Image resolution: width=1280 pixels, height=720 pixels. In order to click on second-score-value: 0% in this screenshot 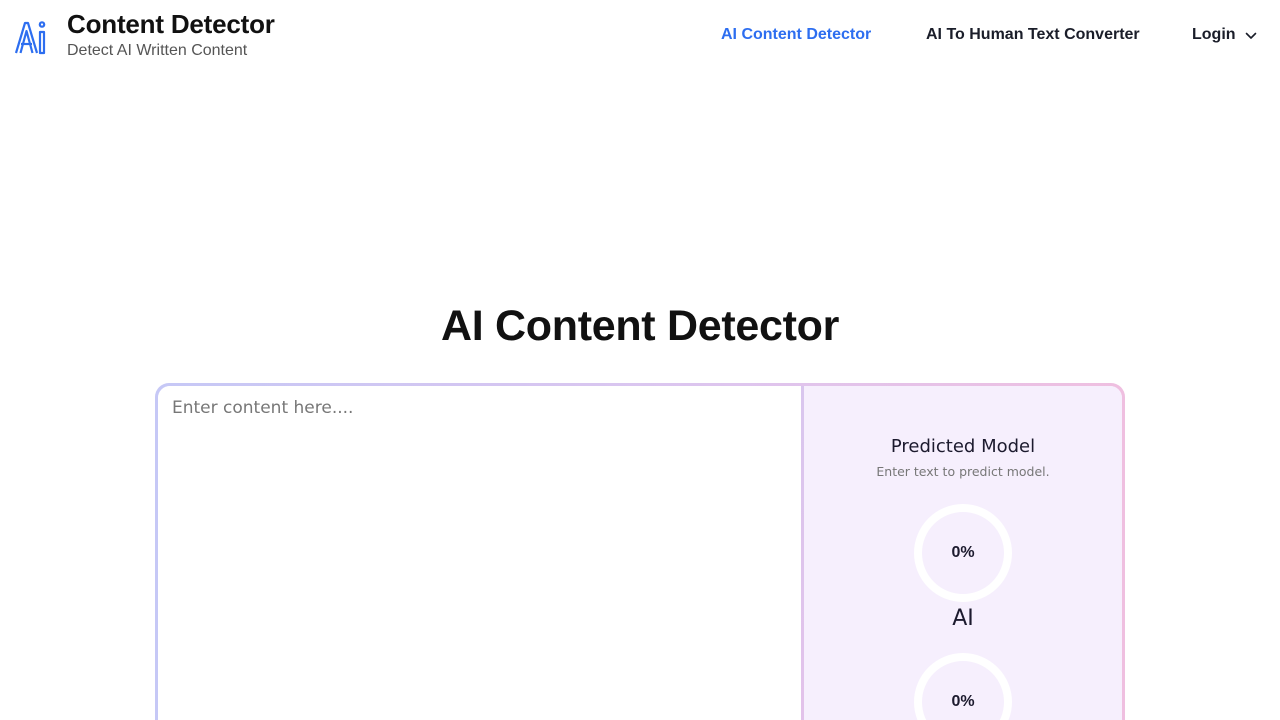, I will do `click(963, 701)`.